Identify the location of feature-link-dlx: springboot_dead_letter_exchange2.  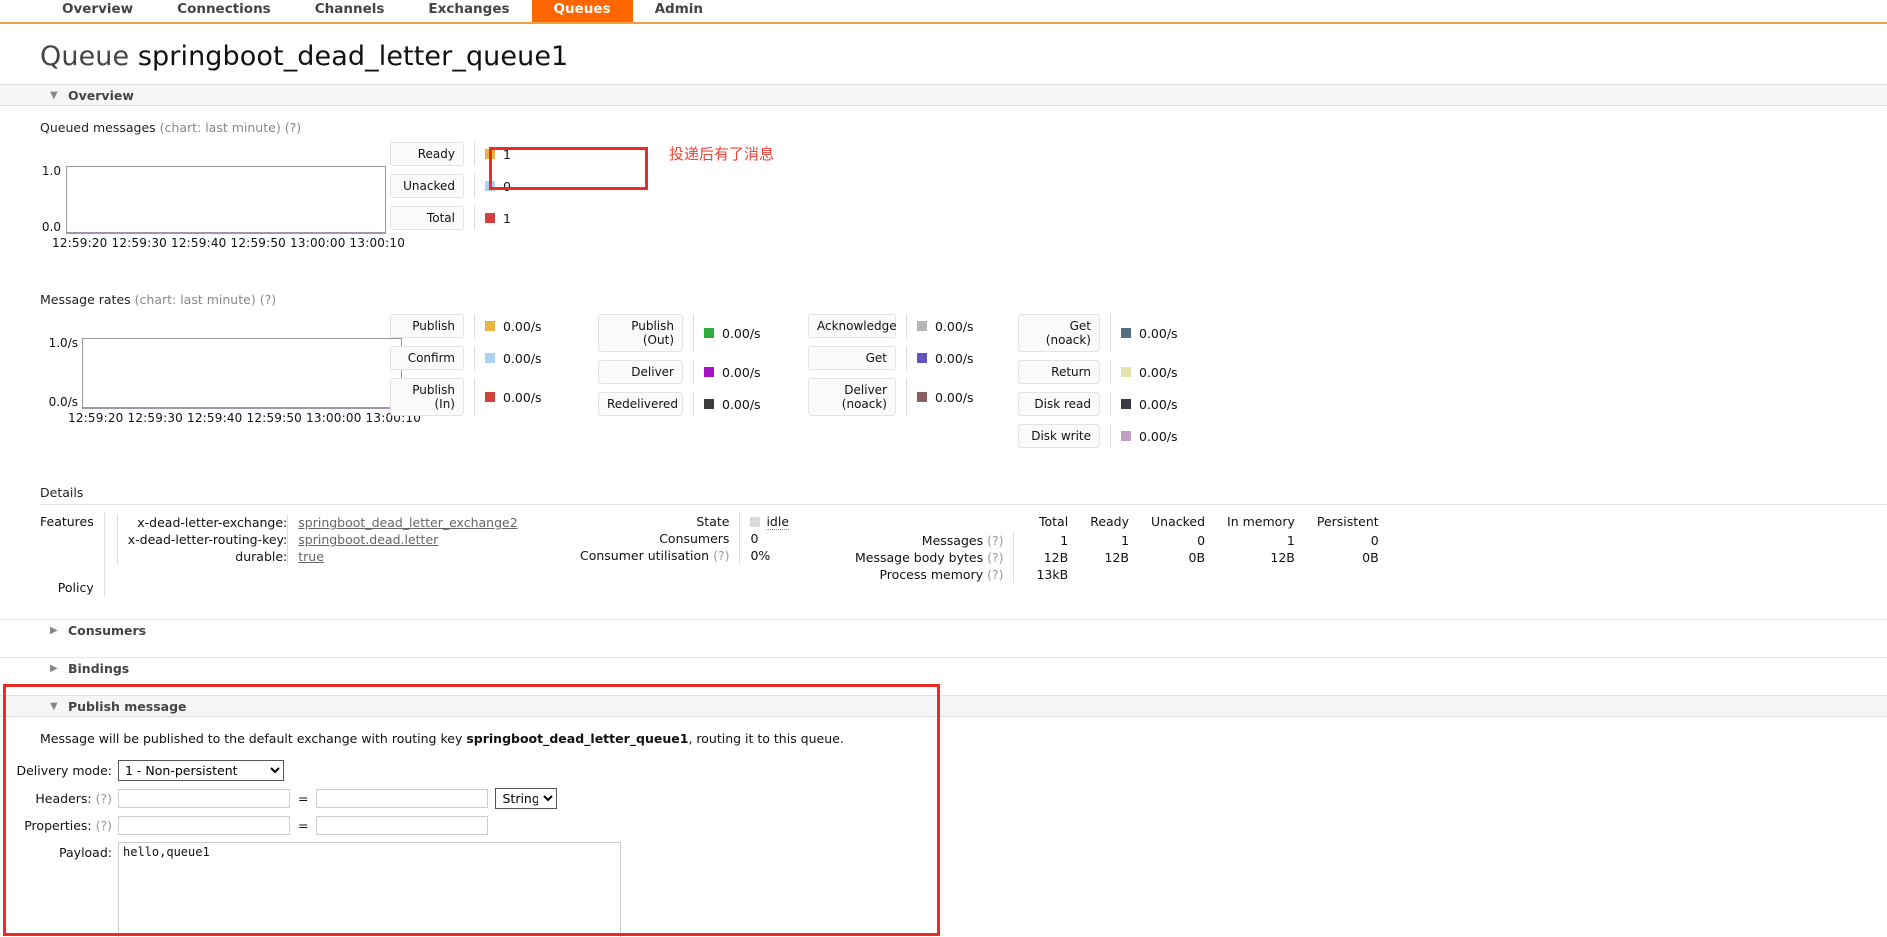
(407, 522).